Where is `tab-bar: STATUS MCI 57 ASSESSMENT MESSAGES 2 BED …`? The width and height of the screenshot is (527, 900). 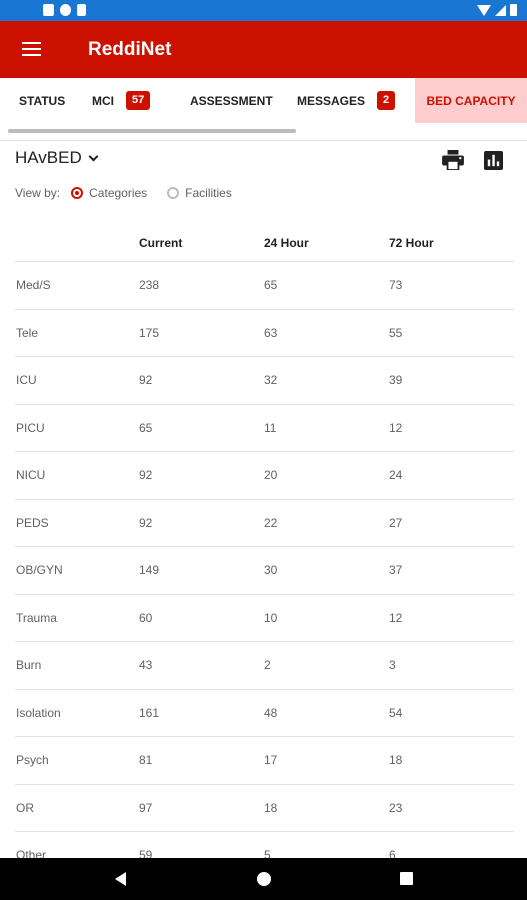 tab-bar: STATUS MCI 57 ASSESSMENT MESSAGES 2 BED … is located at coordinates (263, 100).